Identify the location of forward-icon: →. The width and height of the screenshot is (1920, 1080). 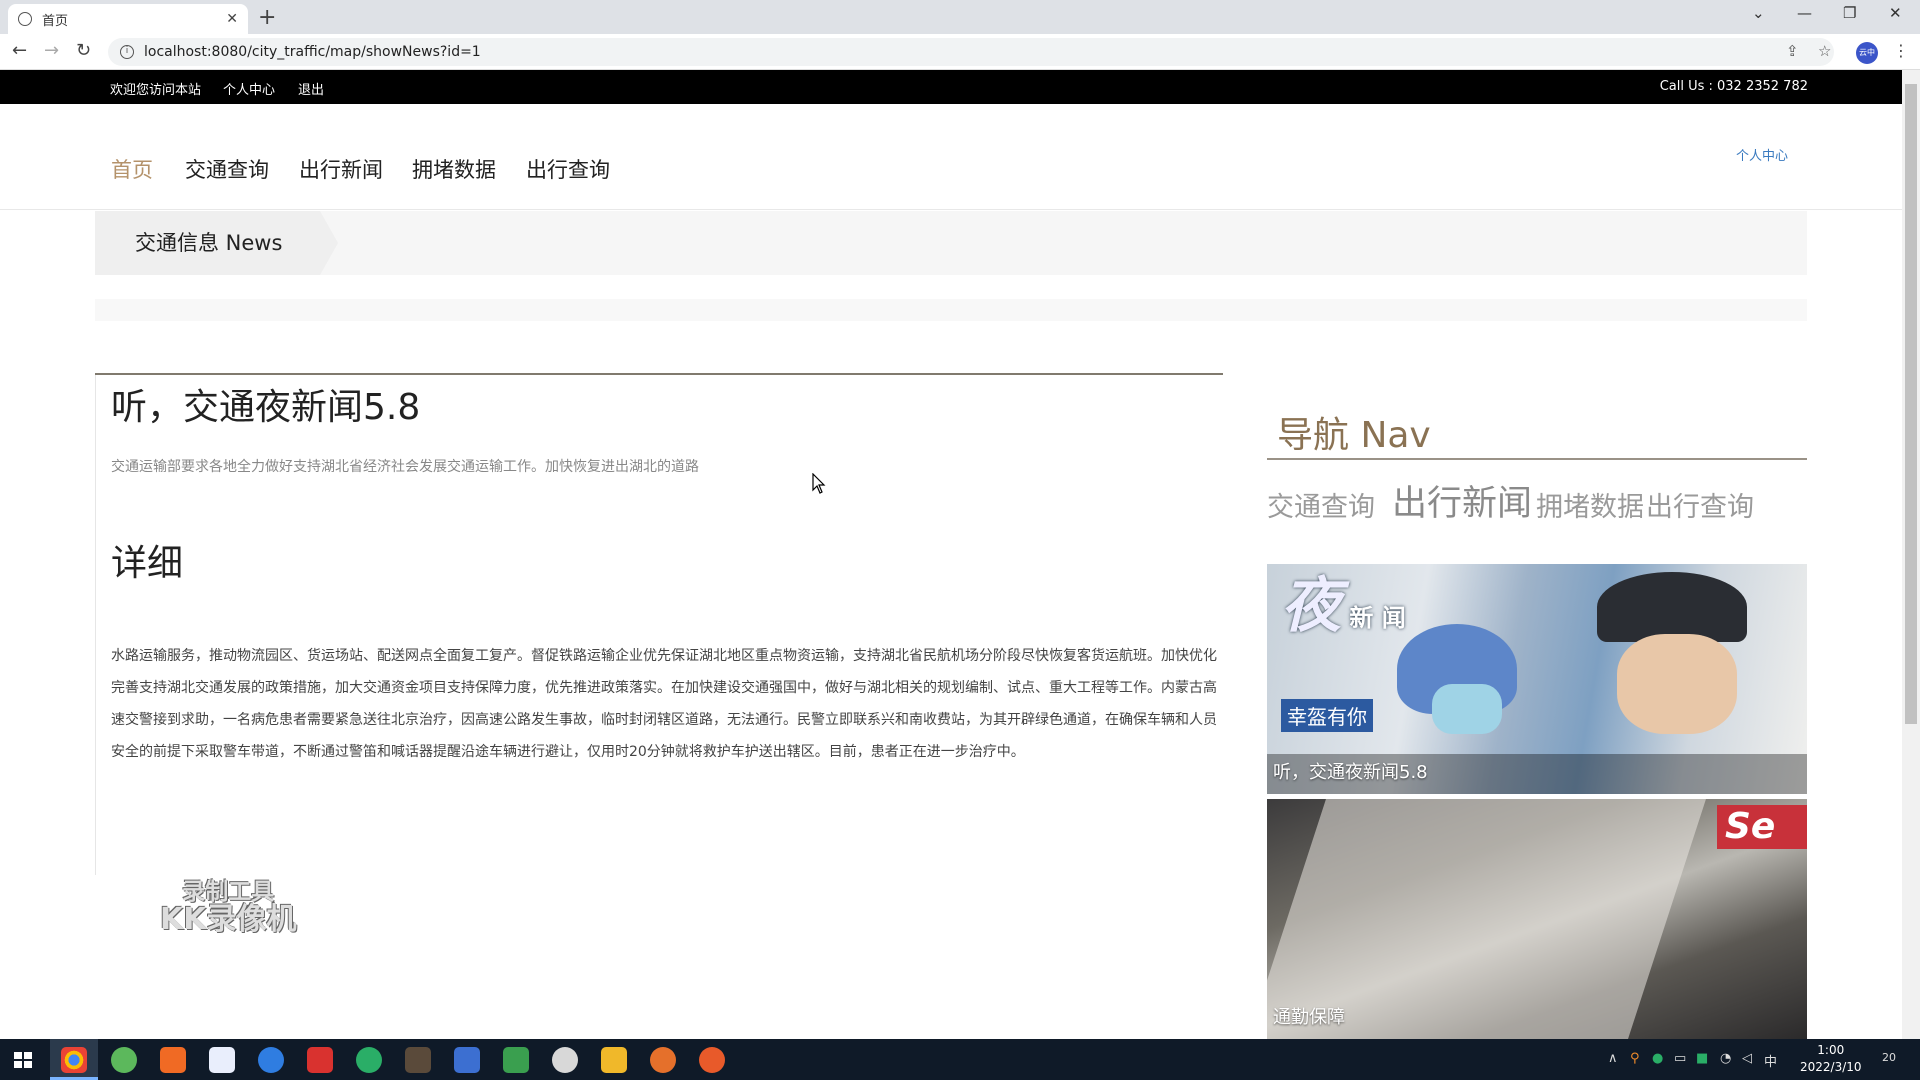
(51, 50).